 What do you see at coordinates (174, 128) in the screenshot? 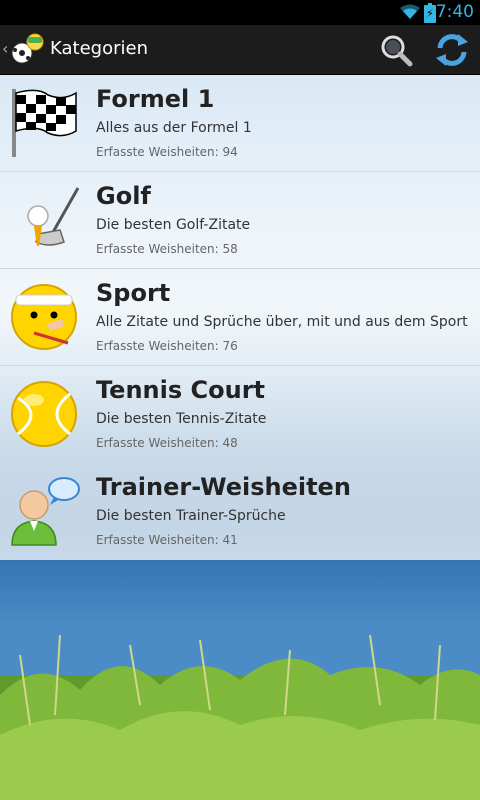
I see `category-description: Alles aus der Formel 1` at bounding box center [174, 128].